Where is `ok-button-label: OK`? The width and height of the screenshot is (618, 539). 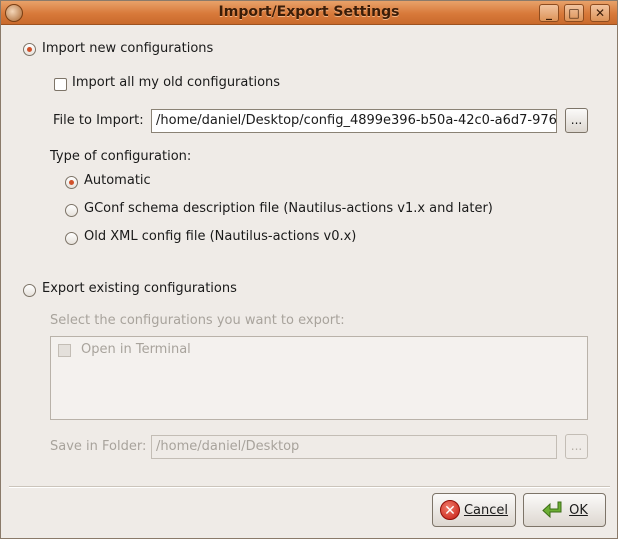
ok-button-label: OK is located at coordinates (578, 510).